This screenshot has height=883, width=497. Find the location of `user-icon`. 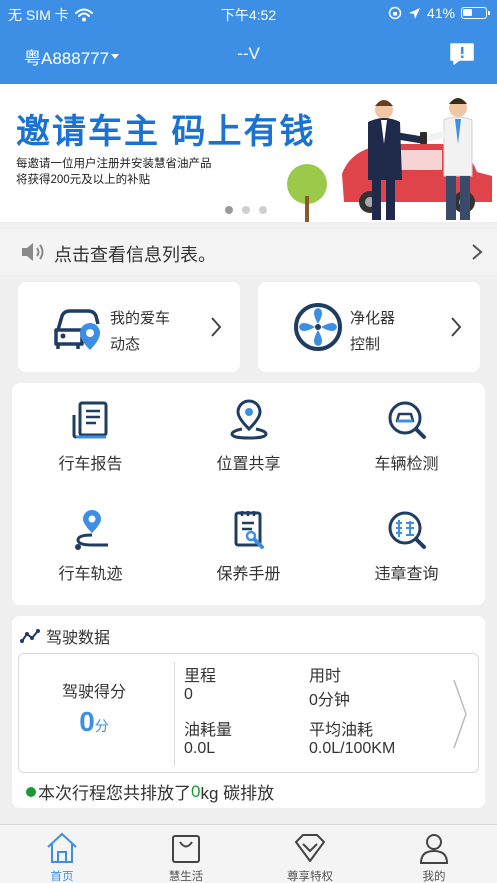

user-icon is located at coordinates (434, 849).